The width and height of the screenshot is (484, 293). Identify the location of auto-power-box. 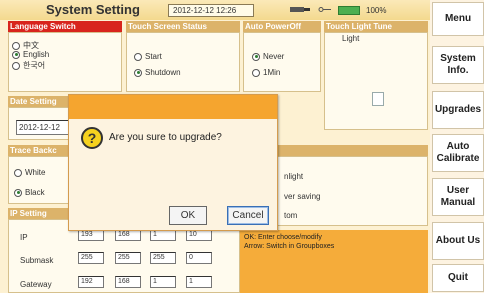
(282, 62).